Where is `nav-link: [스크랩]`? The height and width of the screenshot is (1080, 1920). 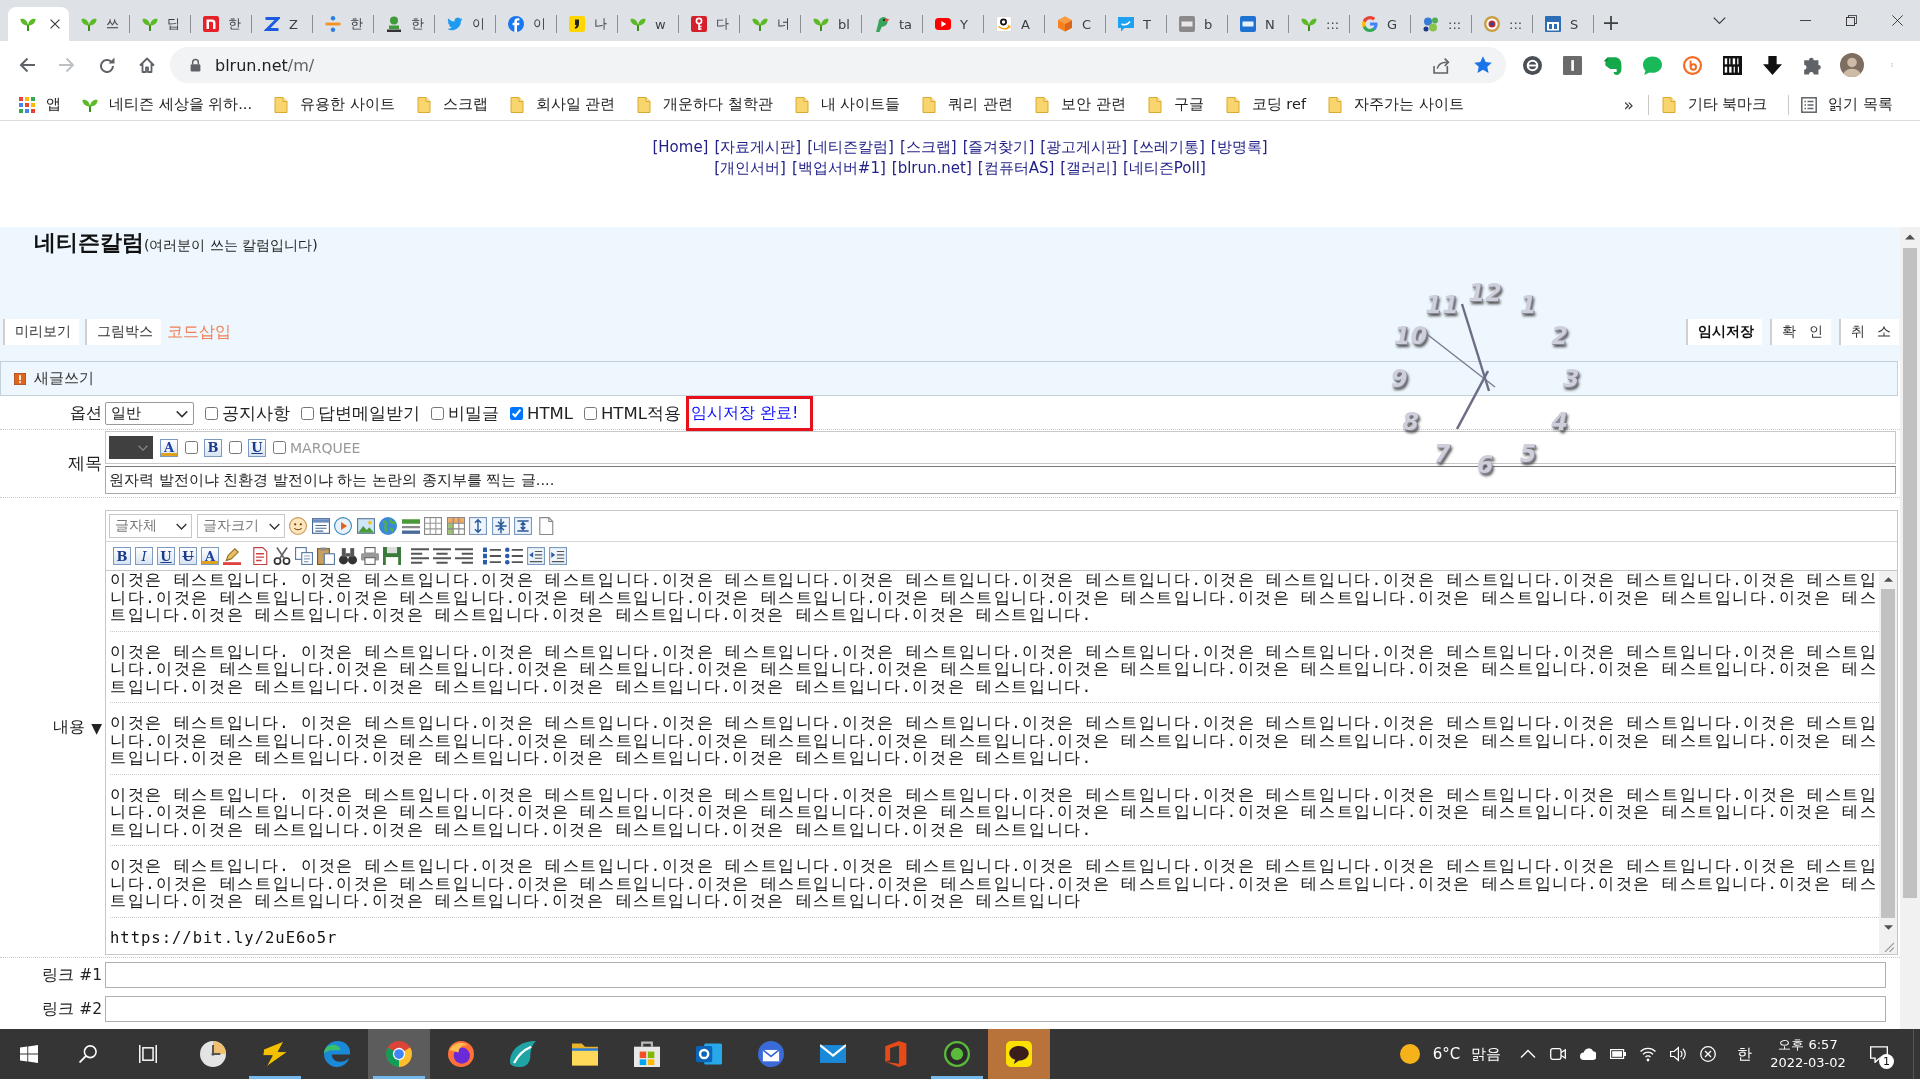
nav-link: [스크랩] is located at coordinates (928, 147).